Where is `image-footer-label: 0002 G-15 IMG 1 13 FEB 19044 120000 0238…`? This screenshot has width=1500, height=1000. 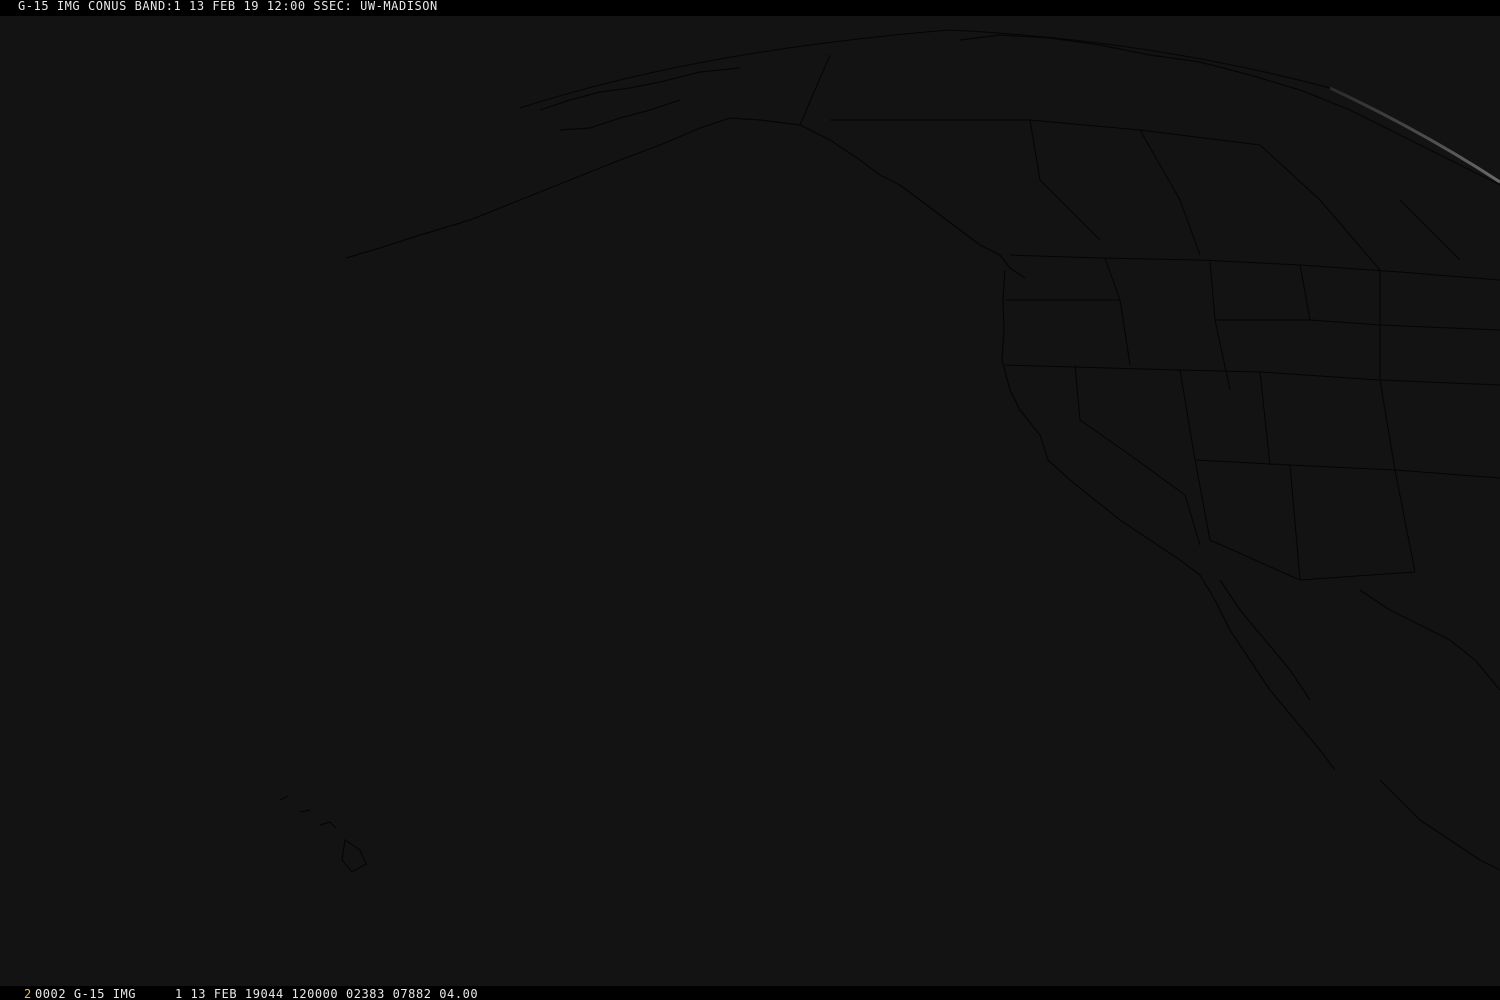
image-footer-label: 0002 G-15 IMG 1 13 FEB 19044 120000 0238… is located at coordinates (257, 993).